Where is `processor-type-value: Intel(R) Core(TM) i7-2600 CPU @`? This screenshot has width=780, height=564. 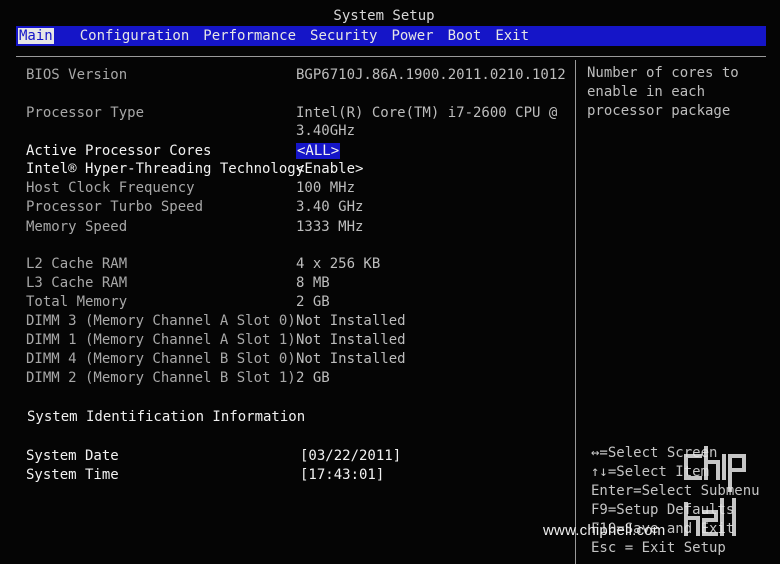
processor-type-value: Intel(R) Core(TM) i7-2600 CPU @ is located at coordinates (427, 113).